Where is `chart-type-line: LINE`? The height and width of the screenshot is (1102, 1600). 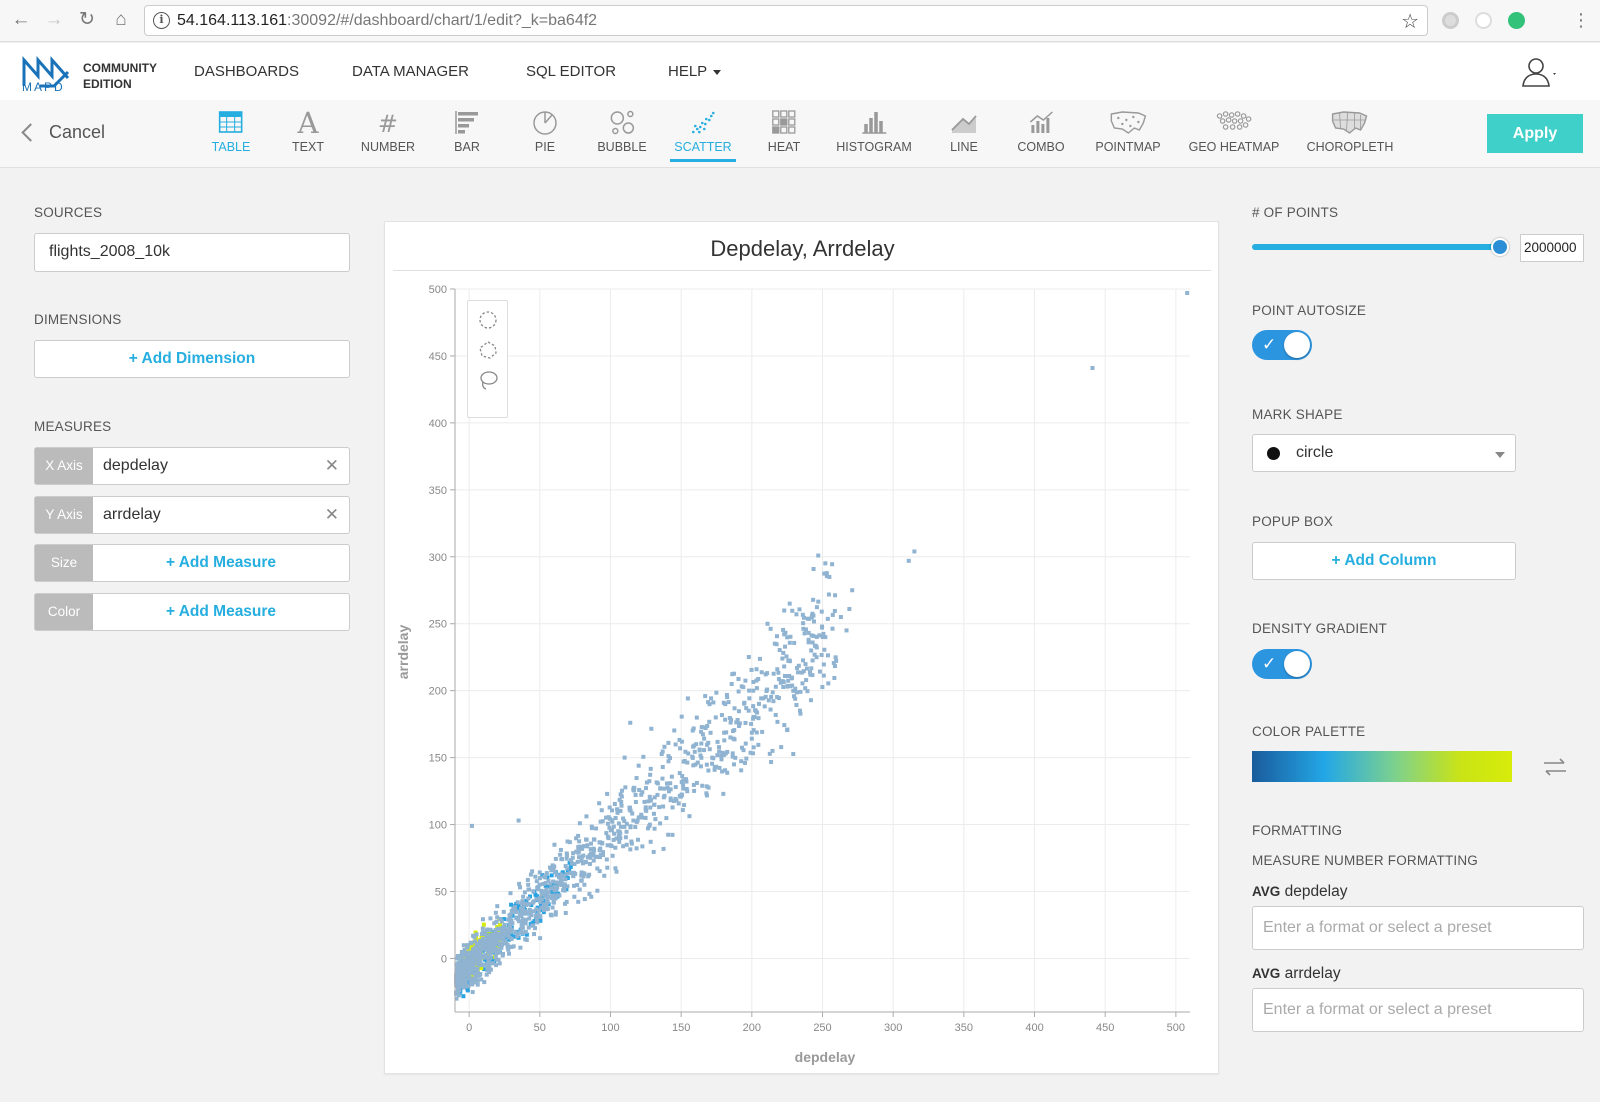
chart-type-line: LINE is located at coordinates (964, 131).